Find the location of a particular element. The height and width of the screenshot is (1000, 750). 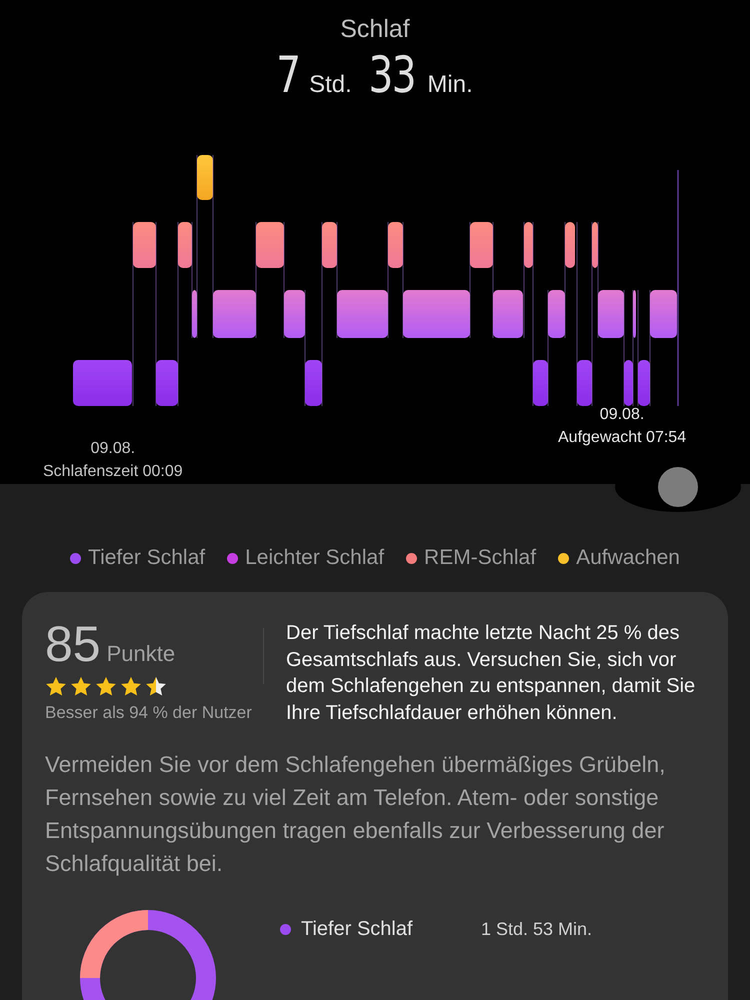

advice-text: Vermeiden Sie vor dem Schlafengehen übermäßiges Grübeln, Fernsehen sowie zu viel Zeit am Telefon. Atem- oder sonstige Entspannungsübungen tragen ebenfalls zur Verbesserung der Schlafqualität bei. is located at coordinates (355, 814).